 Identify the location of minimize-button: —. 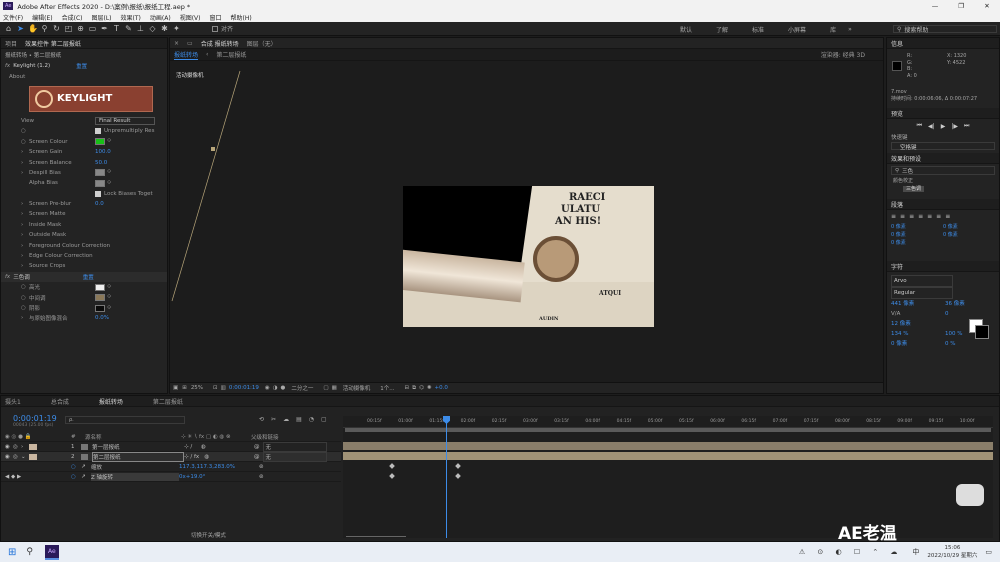
(935, 6).